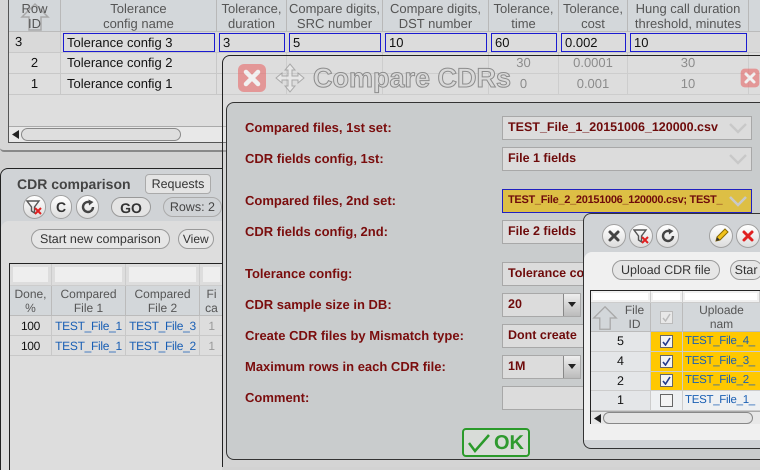  I want to click on column-header: Compare digits, DST number, so click(436, 15).